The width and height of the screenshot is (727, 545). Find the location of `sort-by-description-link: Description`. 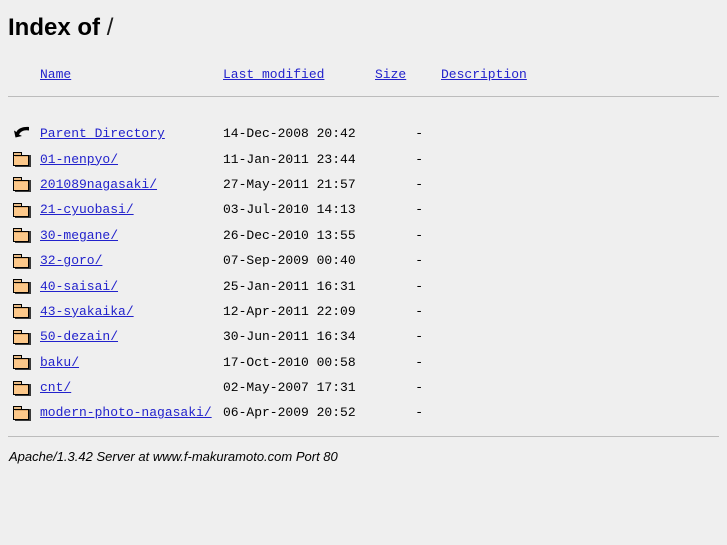

sort-by-description-link: Description is located at coordinates (484, 74).